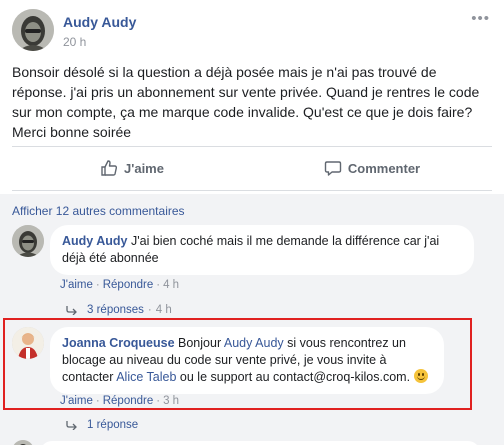 This screenshot has height=445, width=504. What do you see at coordinates (384, 168) in the screenshot?
I see `comment-button-label: Commenter` at bounding box center [384, 168].